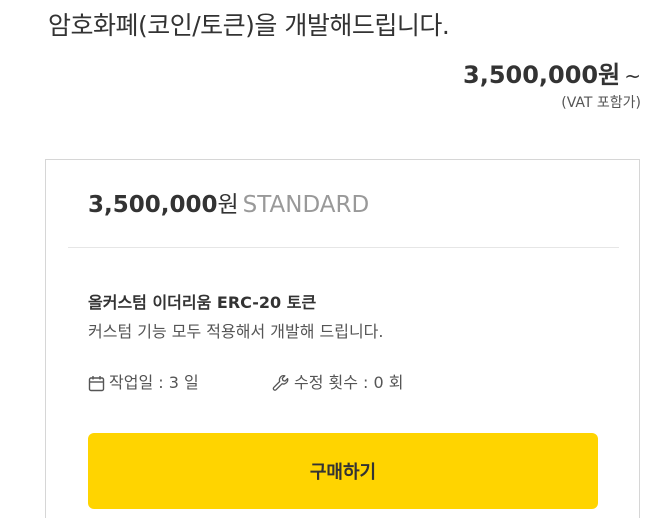 The height and width of the screenshot is (518, 669). Describe the element at coordinates (283, 383) in the screenshot. I see `wrench-icon` at that location.